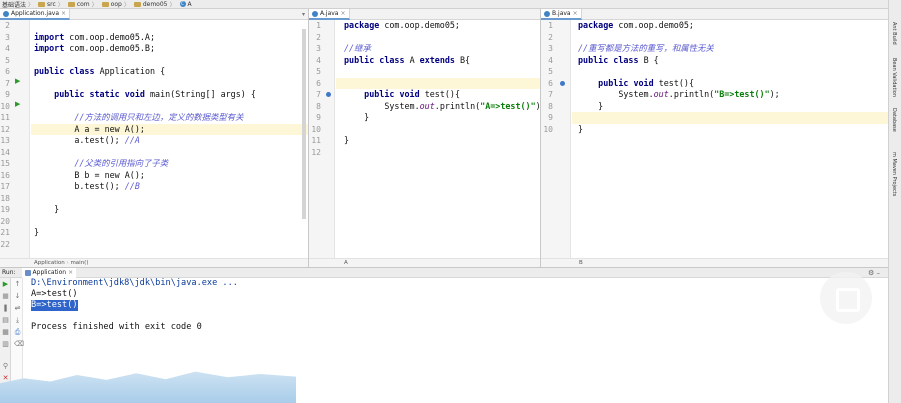 The width and height of the screenshot is (901, 403). Describe the element at coordinates (656, 25) in the screenshot. I see `code-line: com.oop.demo05;` at that location.